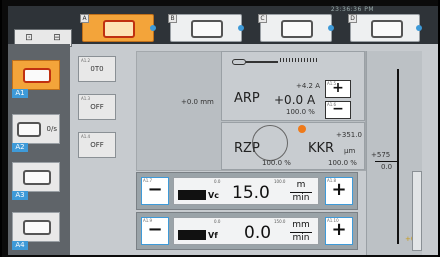 This screenshot has height=257, width=440. I want to click on edit-icon, so click(297, 29).